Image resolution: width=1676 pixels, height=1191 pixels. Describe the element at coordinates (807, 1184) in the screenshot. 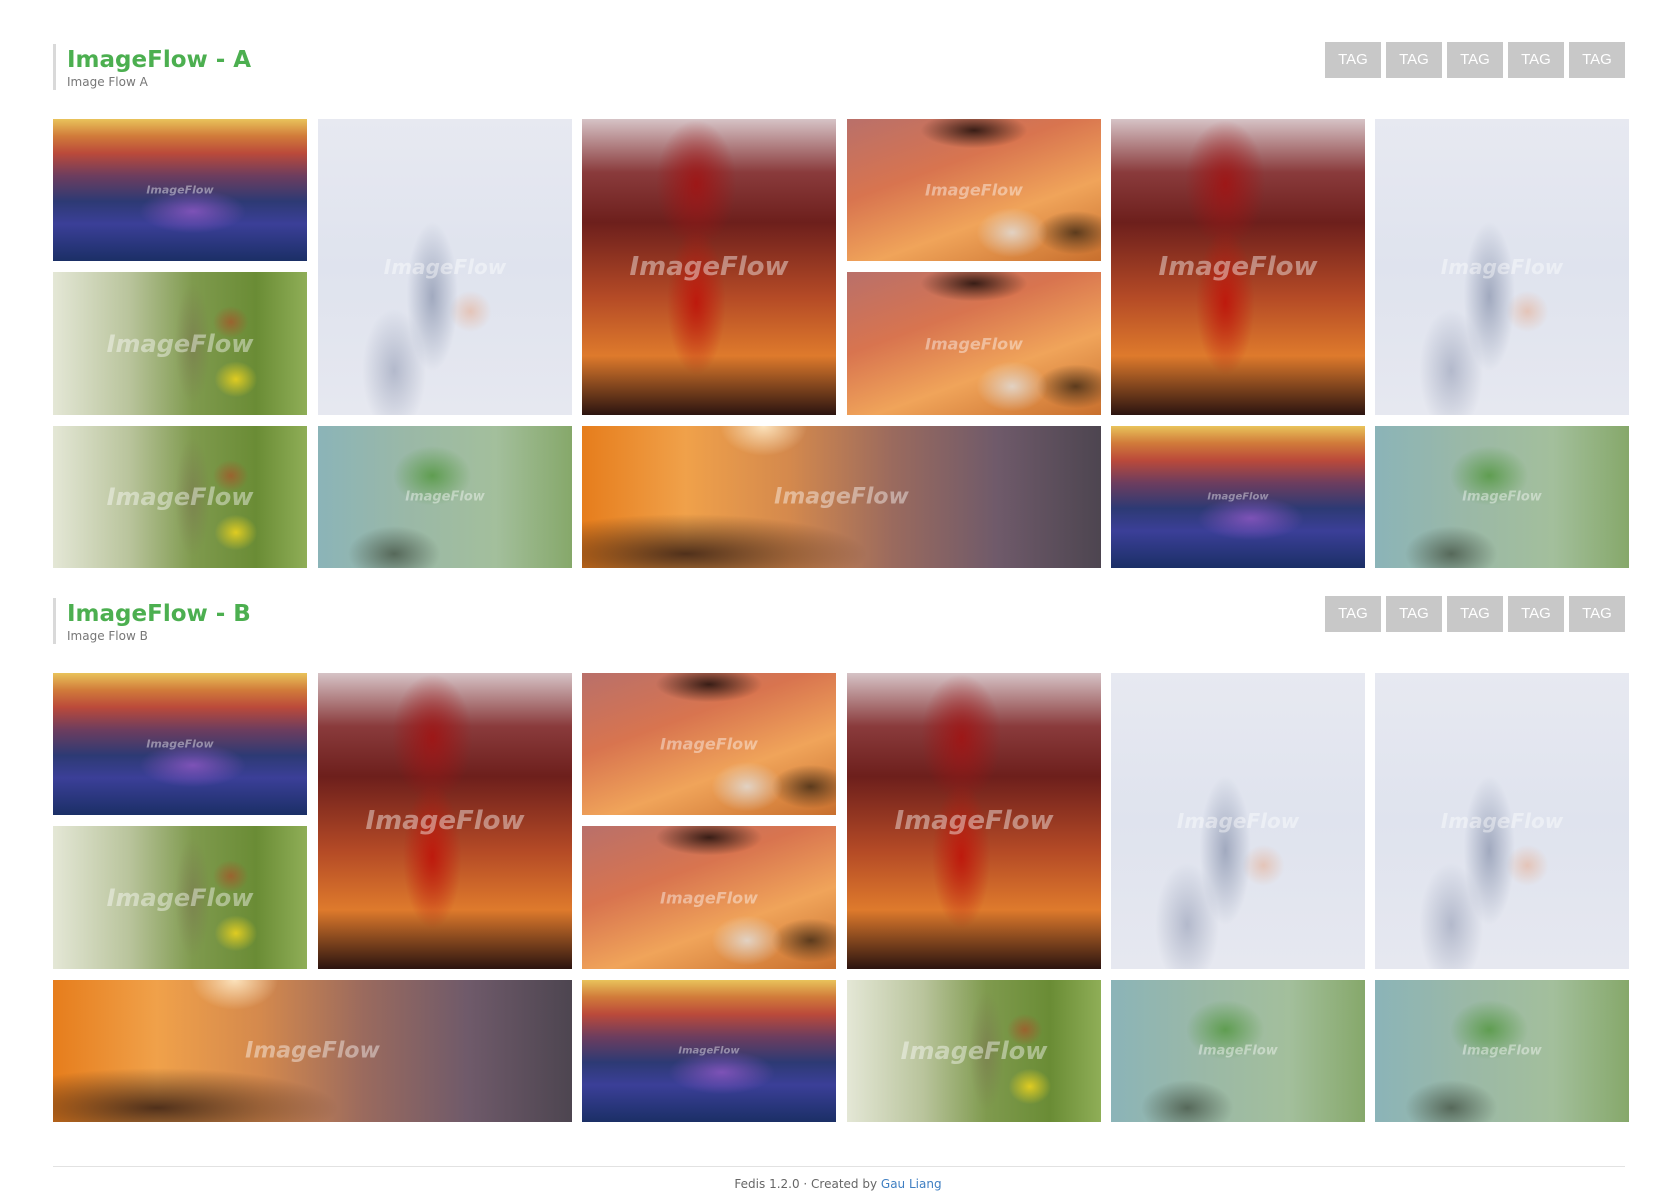

I see `footer-text: Fedis 1.2.0 · Created by` at that location.